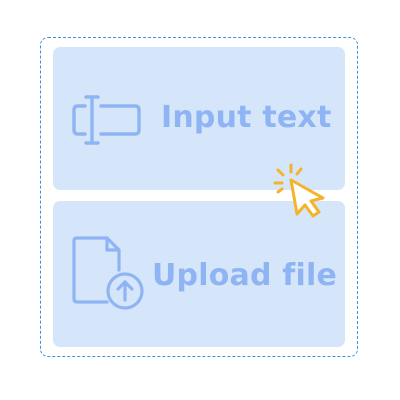  What do you see at coordinates (107, 122) in the screenshot?
I see `text-input-icon` at bounding box center [107, 122].